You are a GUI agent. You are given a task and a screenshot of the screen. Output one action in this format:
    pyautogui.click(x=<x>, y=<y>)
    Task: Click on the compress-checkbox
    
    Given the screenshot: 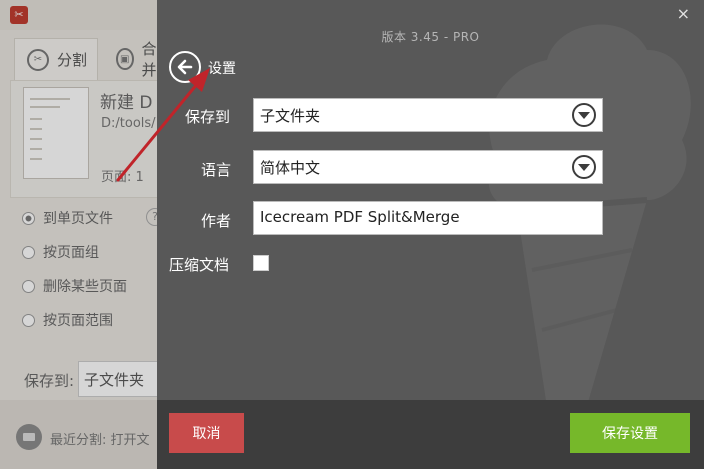 What is the action you would take?
    pyautogui.click(x=261, y=263)
    